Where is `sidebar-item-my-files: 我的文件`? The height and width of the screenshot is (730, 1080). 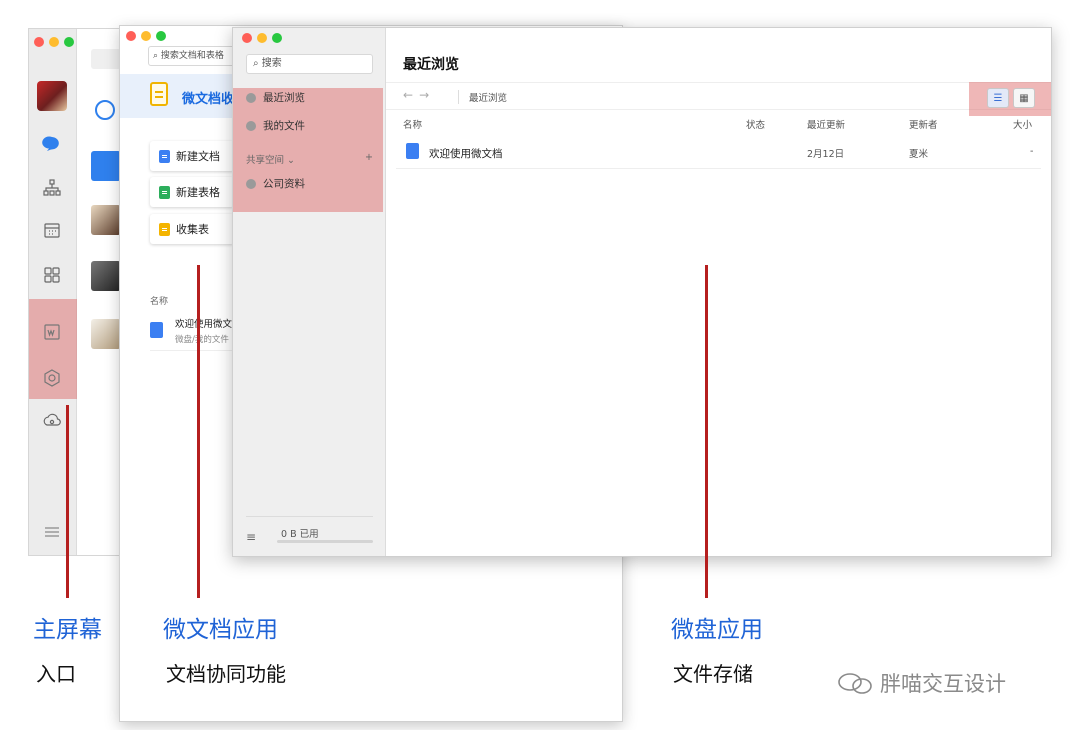
sidebar-item-my-files: 我的文件 is located at coordinates (275, 125).